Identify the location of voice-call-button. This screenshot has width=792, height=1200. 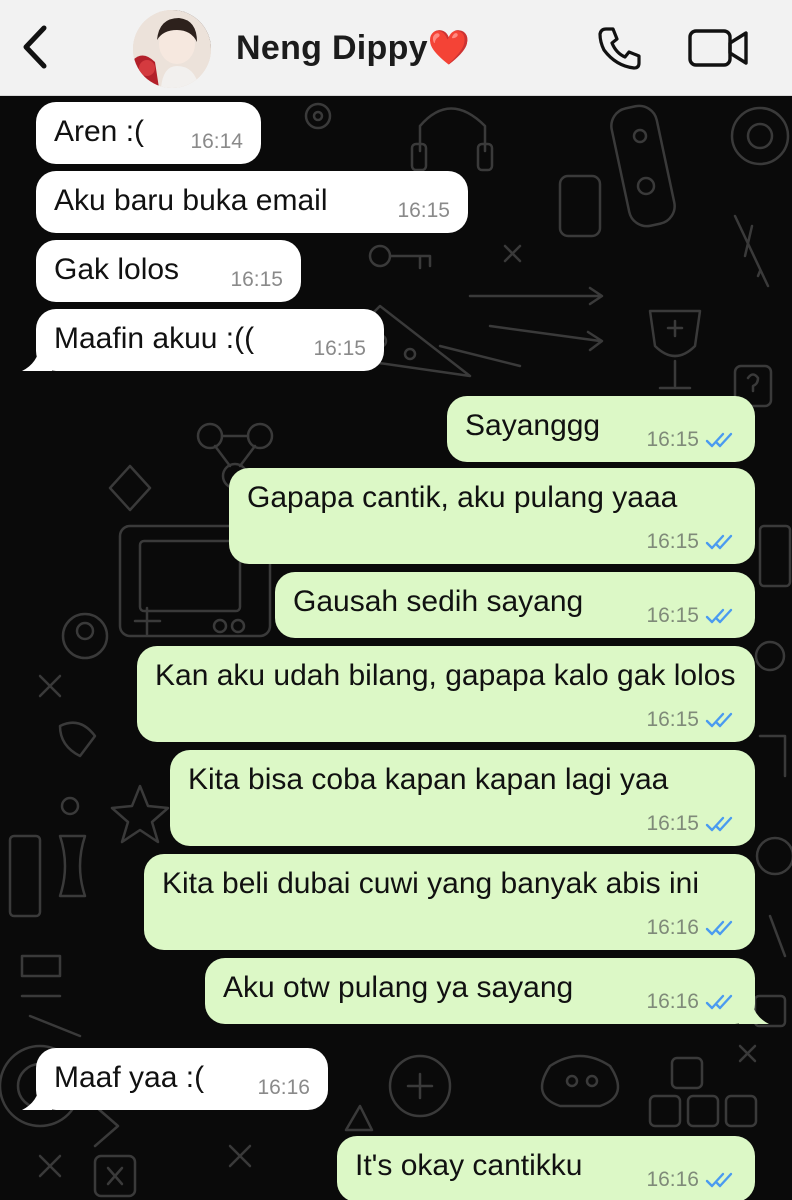
(620, 48).